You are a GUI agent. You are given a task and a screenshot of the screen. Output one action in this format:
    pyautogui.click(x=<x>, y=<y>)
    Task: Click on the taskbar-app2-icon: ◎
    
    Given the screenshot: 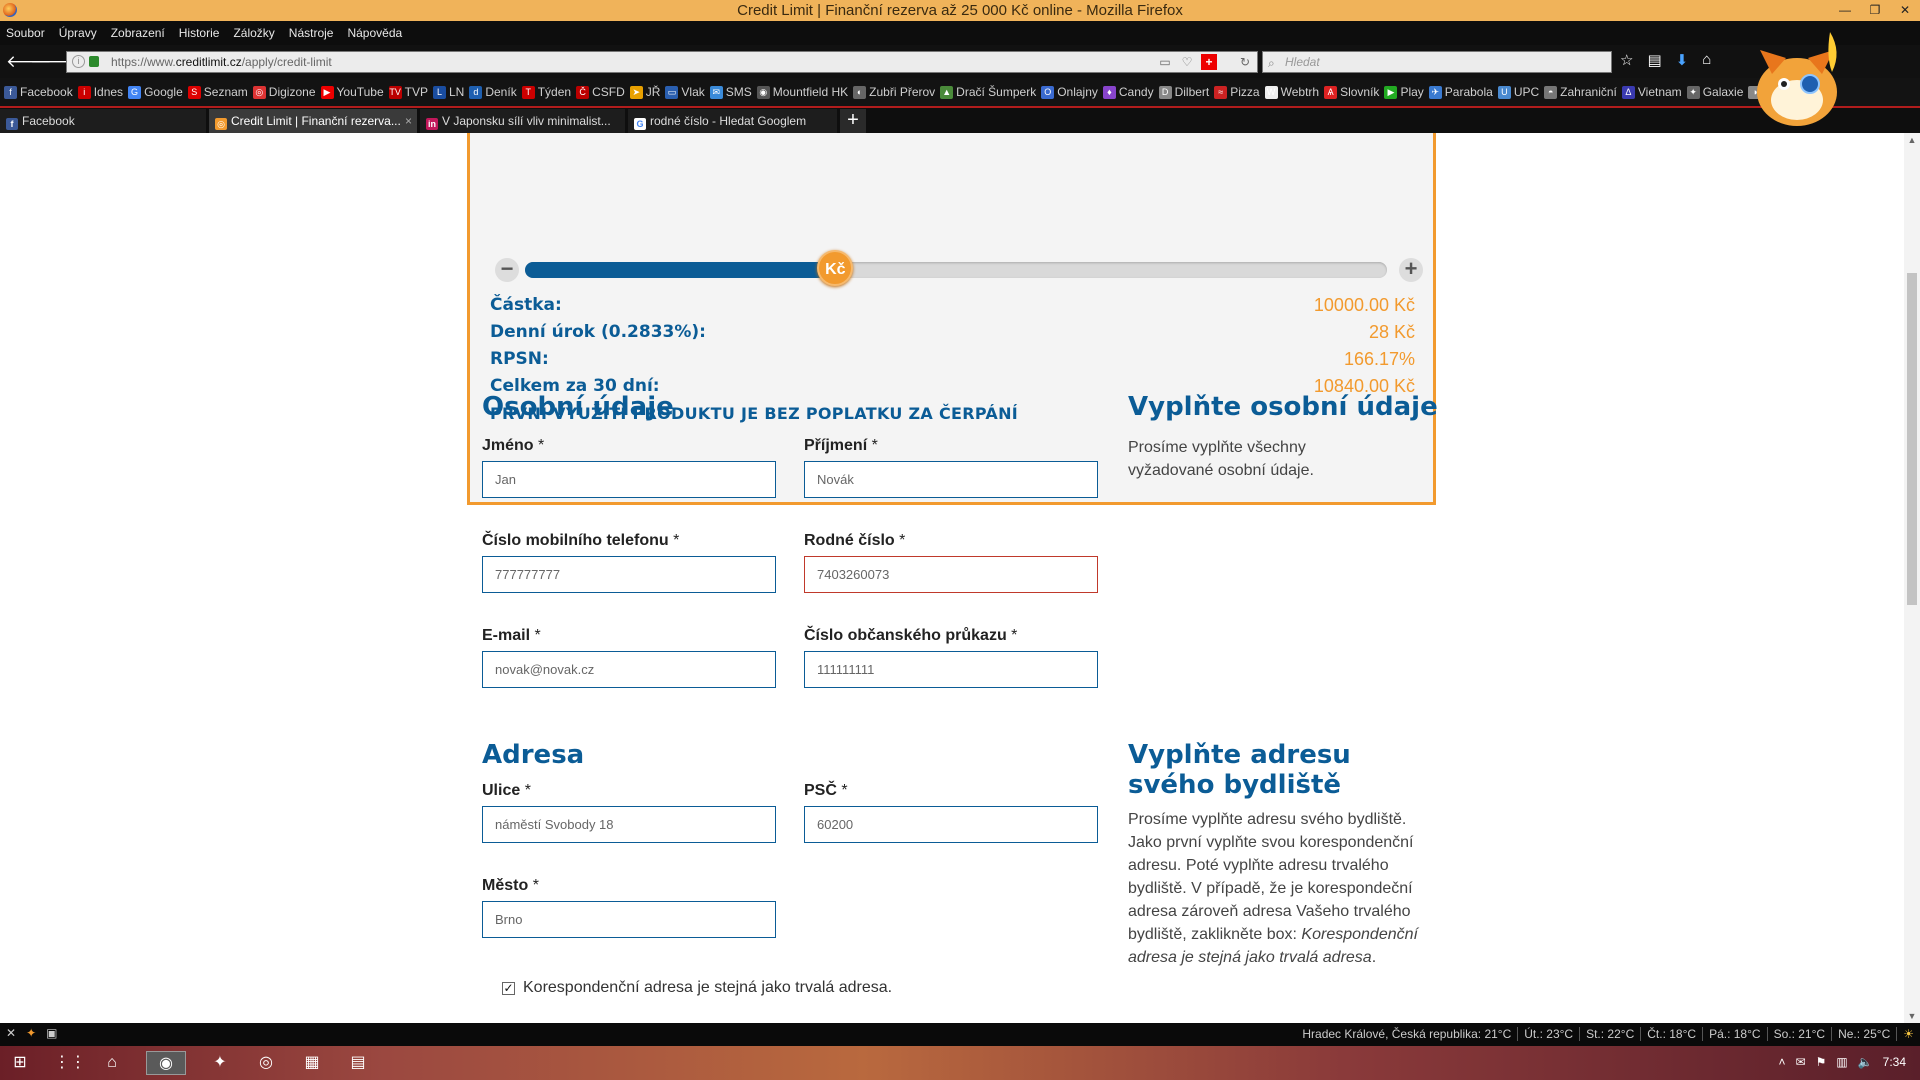 What is the action you would take?
    pyautogui.click(x=266, y=1063)
    